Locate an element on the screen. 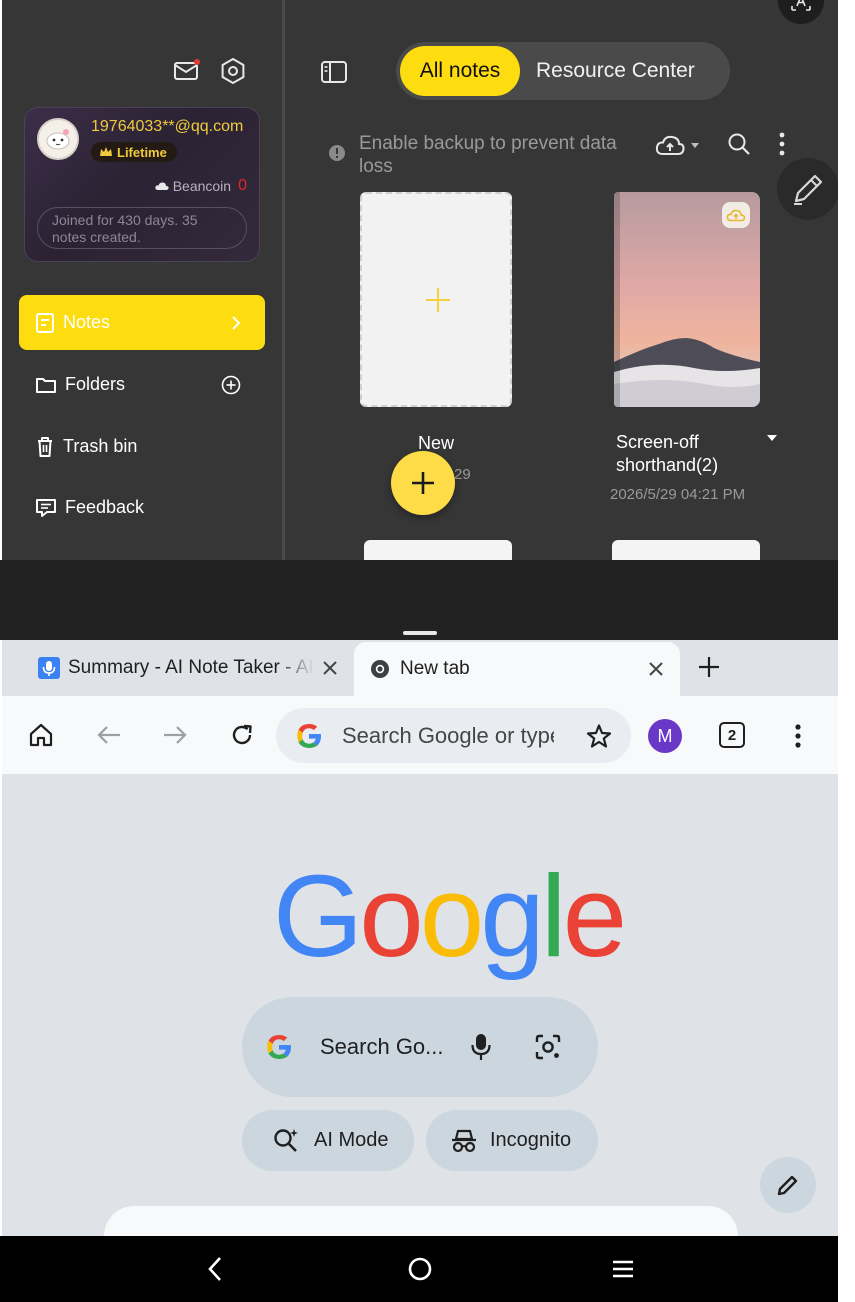 Image resolution: width=855 pixels, height=1302 pixels. menu-dots-icon is located at coordinates (798, 736).